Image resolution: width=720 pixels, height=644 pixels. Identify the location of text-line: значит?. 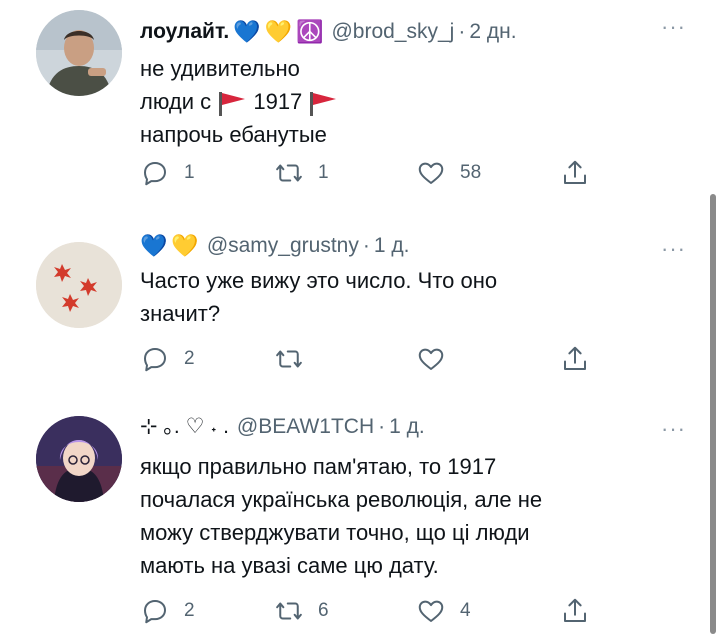
(180, 313).